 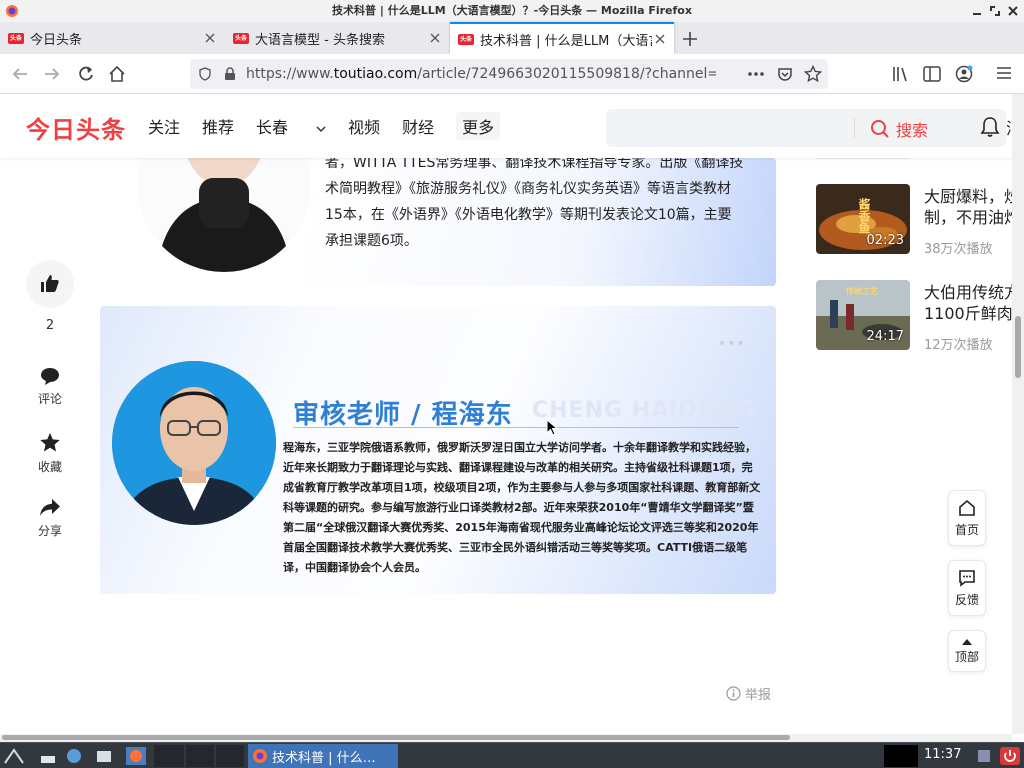 I want to click on report-link: 举报, so click(x=748, y=693).